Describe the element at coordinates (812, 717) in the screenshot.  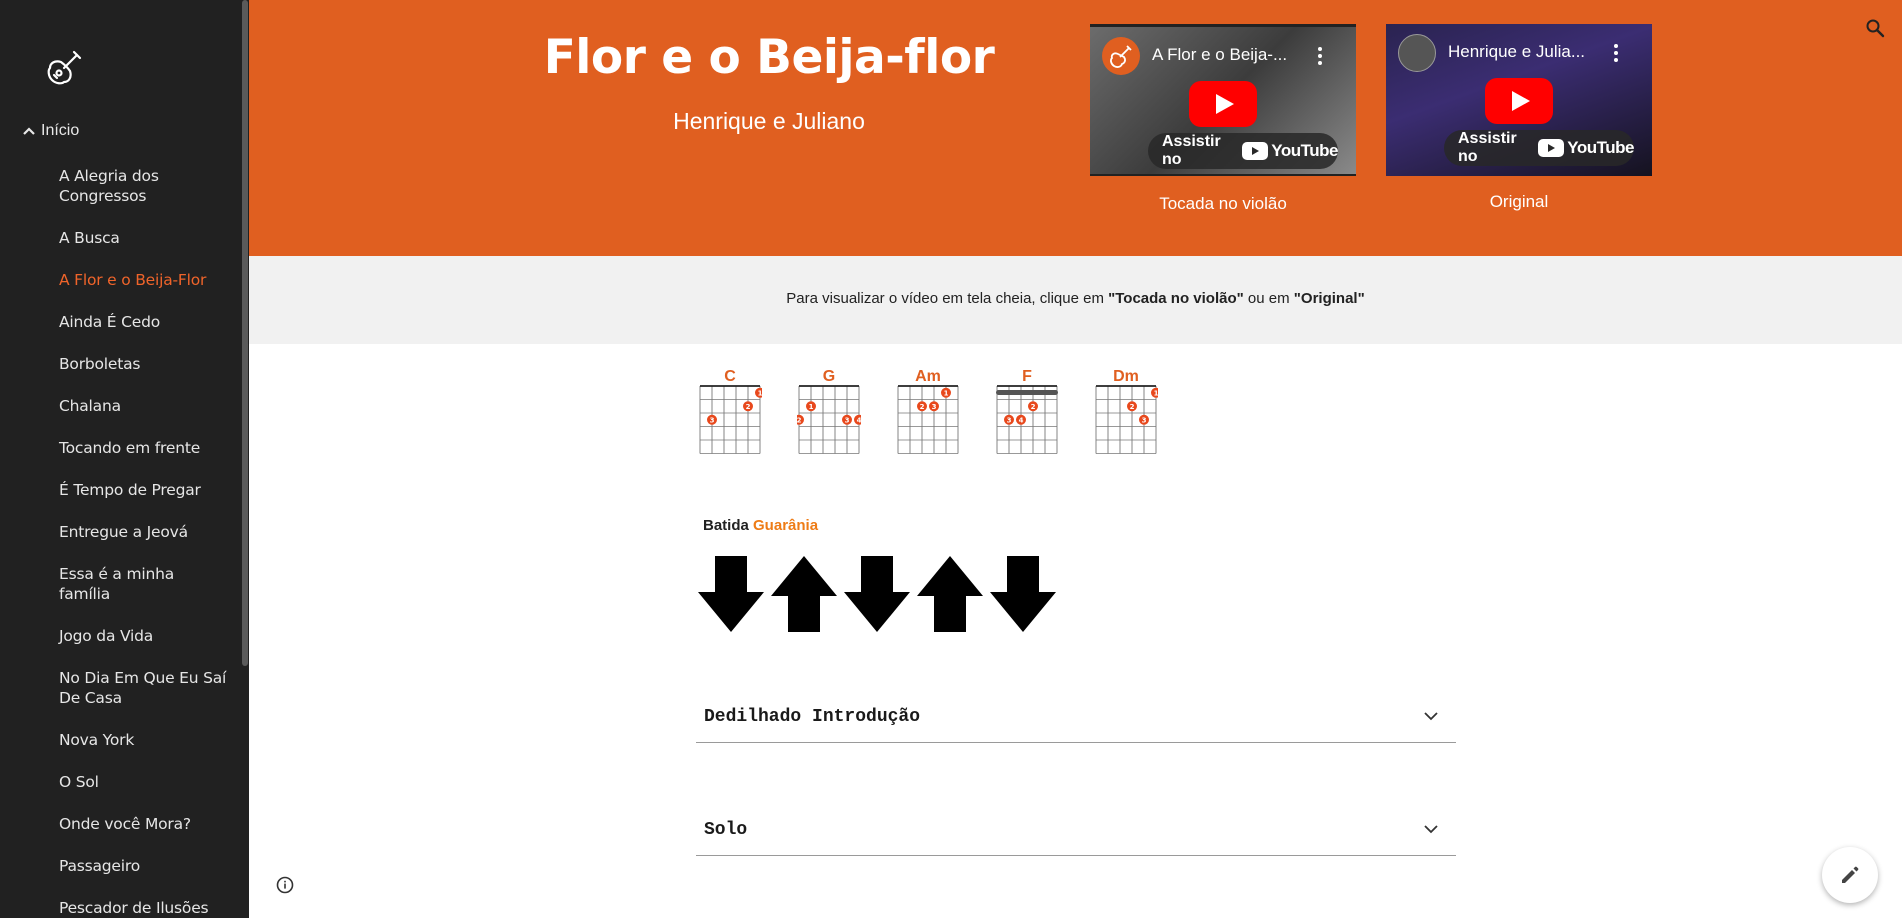
I see `accordion-label: Dedilhado Introdução` at that location.